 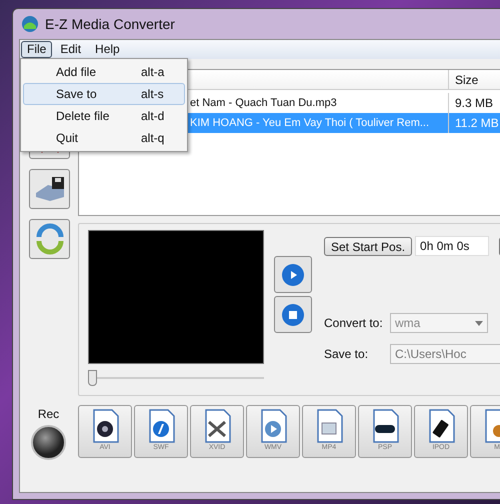 What do you see at coordinates (92, 378) in the screenshot?
I see `slider-thumb` at bounding box center [92, 378].